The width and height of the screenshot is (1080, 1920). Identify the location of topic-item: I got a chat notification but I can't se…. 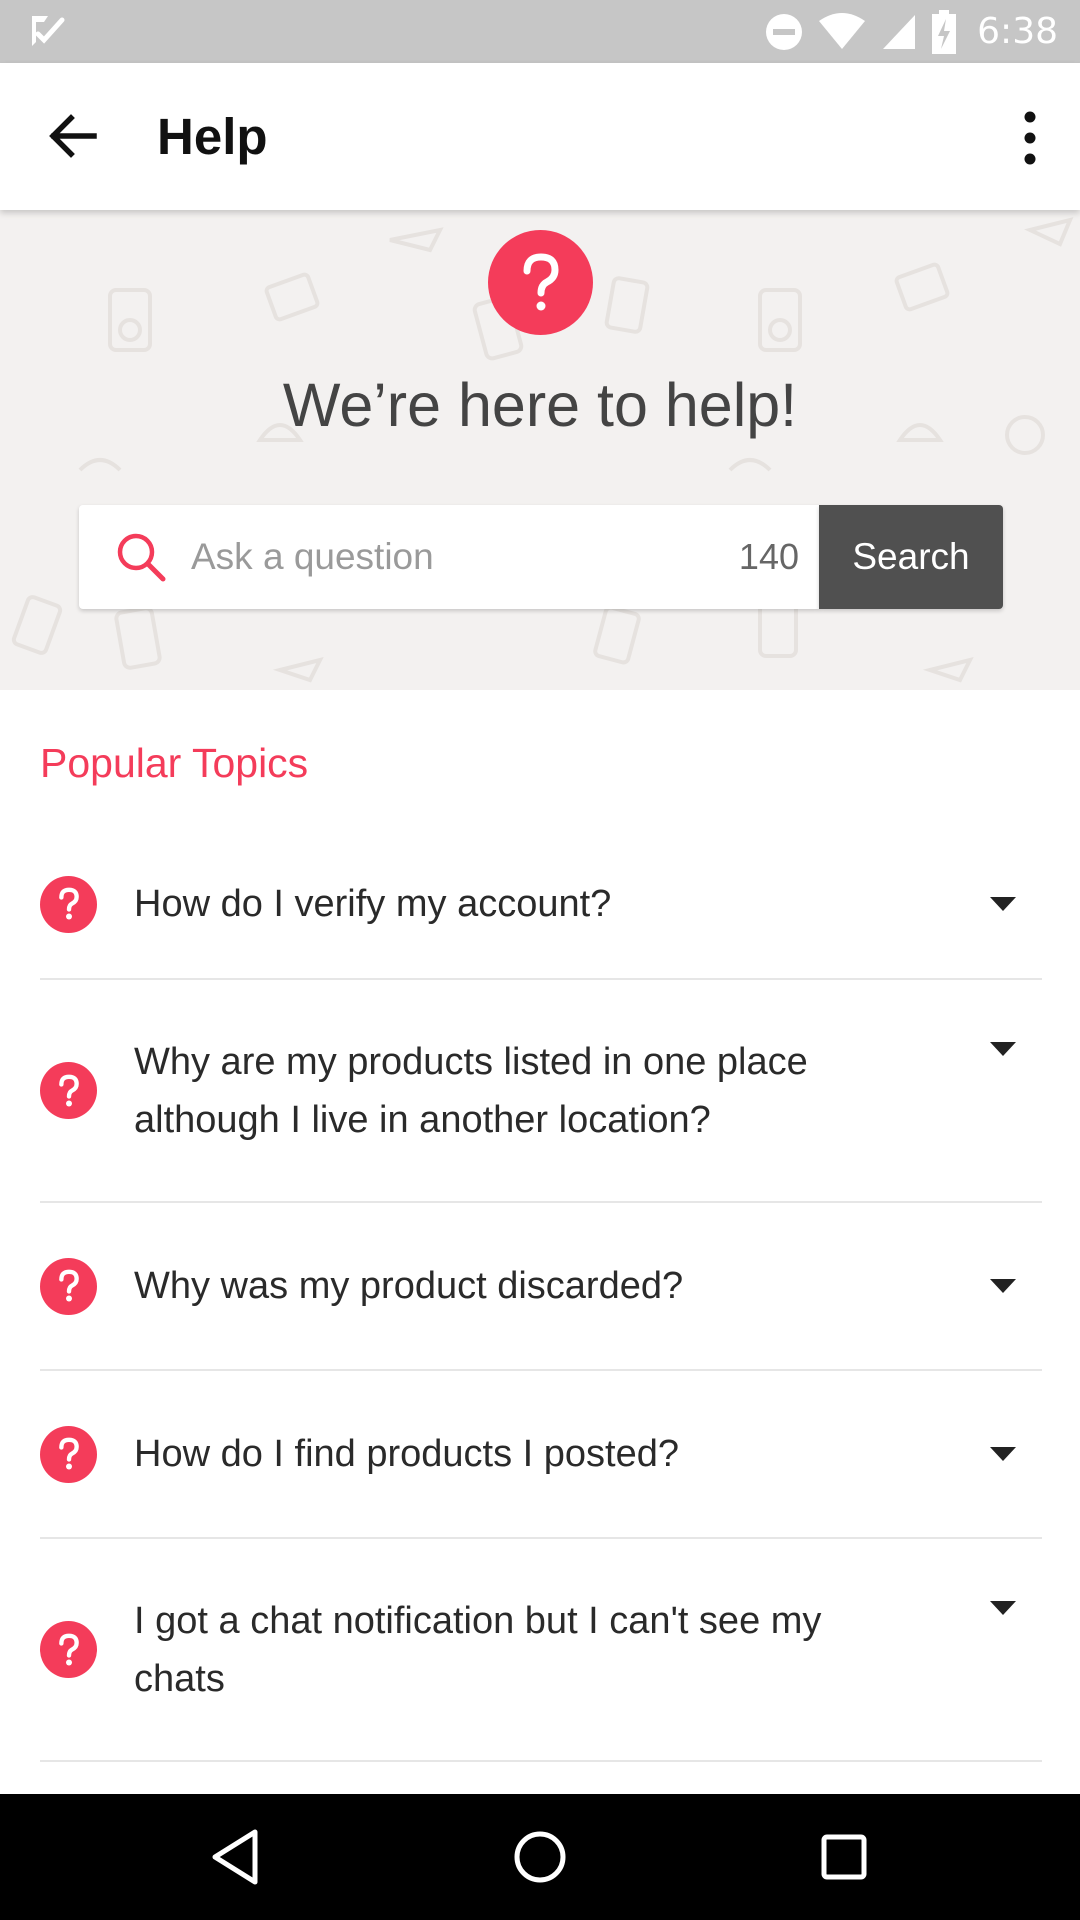
(541, 1650).